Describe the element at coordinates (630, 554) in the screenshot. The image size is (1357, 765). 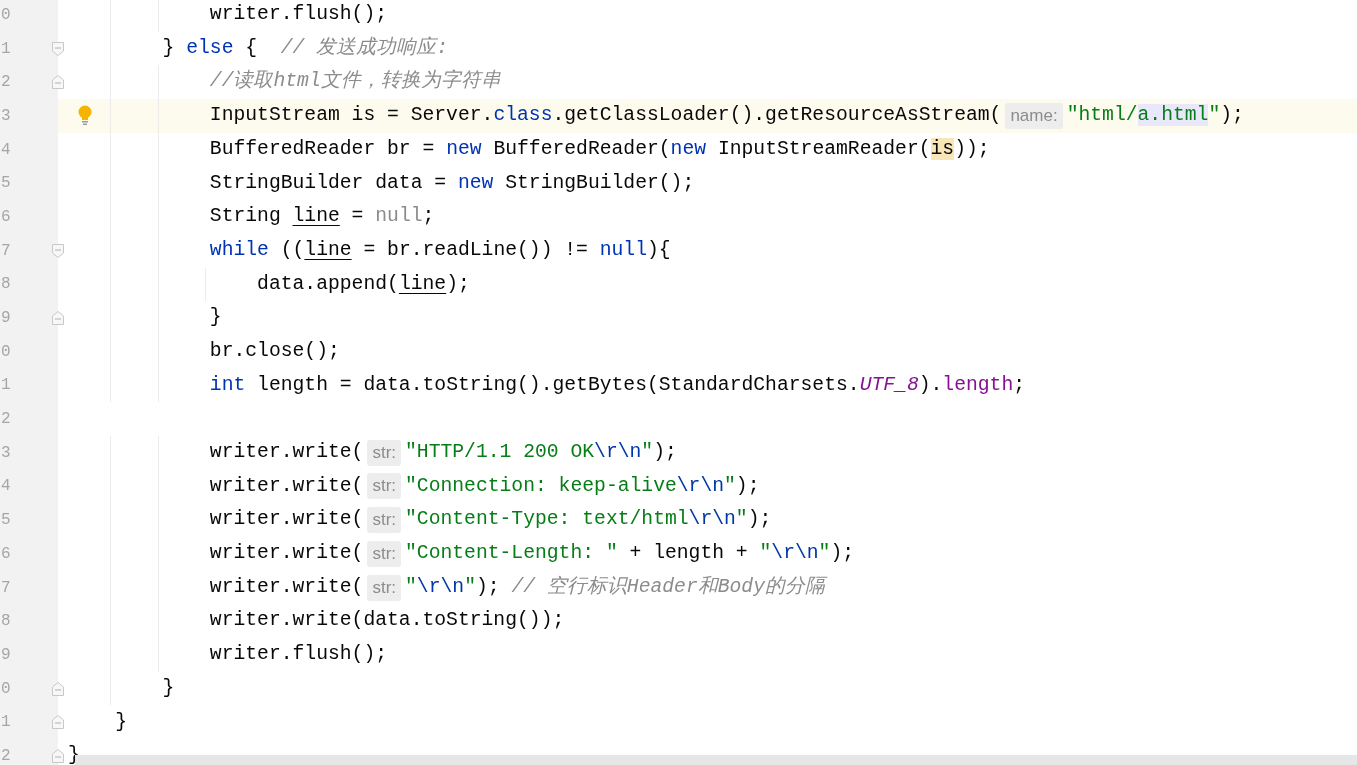
I see `code-text: "Content-Length: " + length + "\r\n");` at that location.